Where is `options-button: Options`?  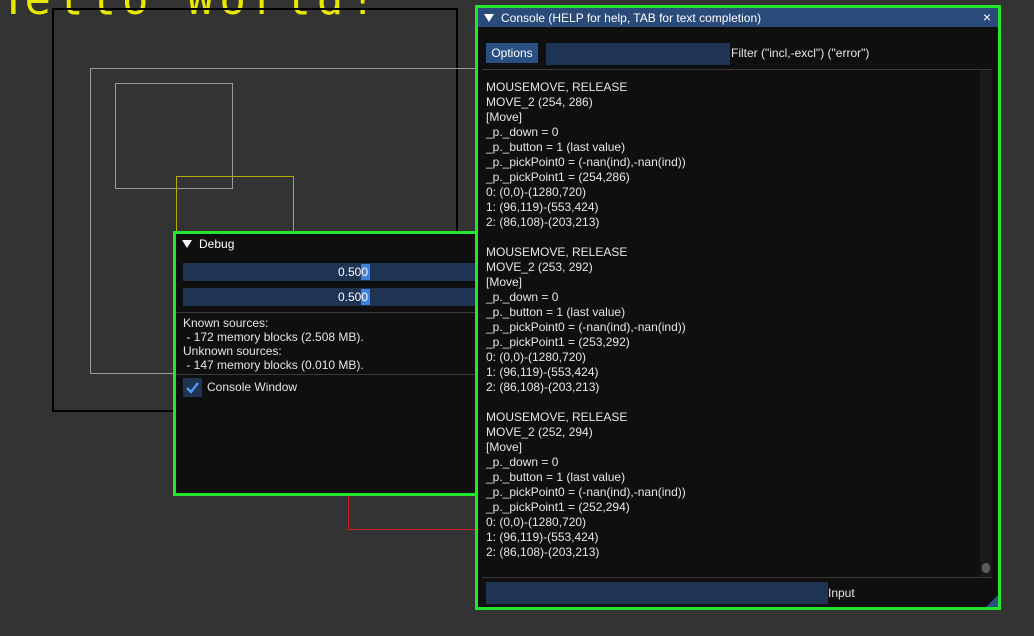 options-button: Options is located at coordinates (512, 53).